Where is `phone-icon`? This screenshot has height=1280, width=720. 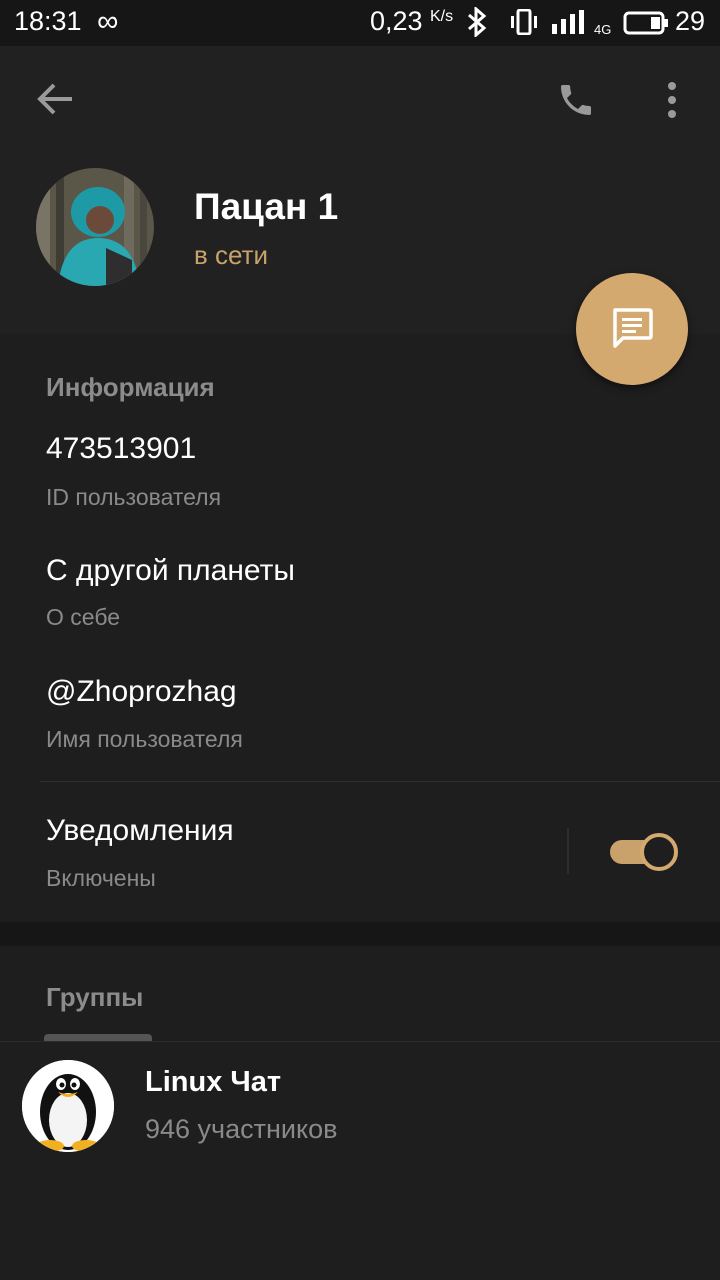
phone-icon is located at coordinates (576, 100).